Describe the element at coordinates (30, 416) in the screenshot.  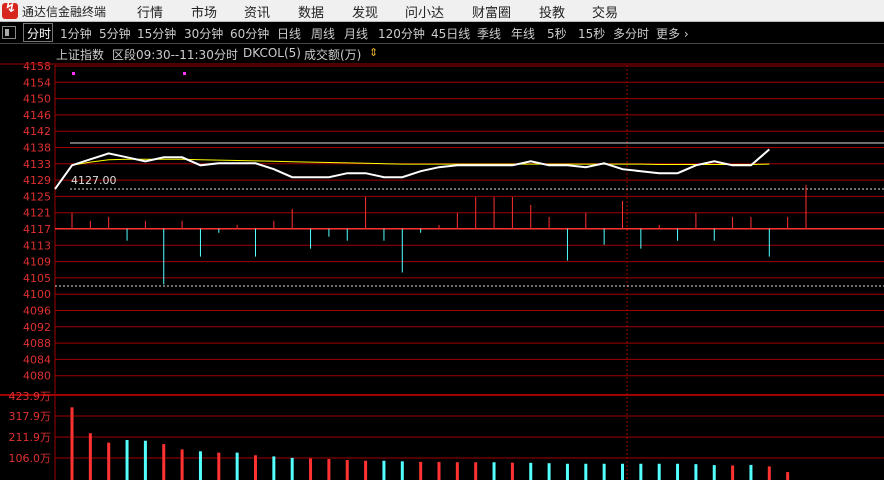
I see `volume-tick-label: 317.9万` at that location.